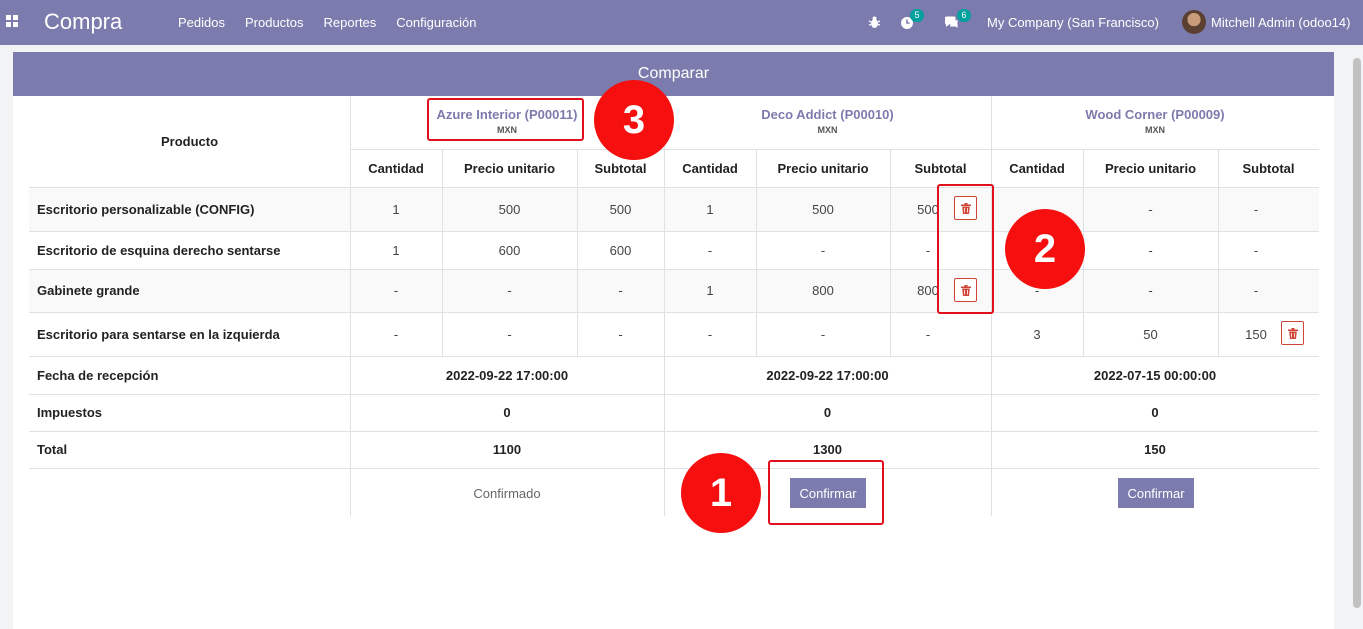 The image size is (1363, 629). What do you see at coordinates (159, 250) in the screenshot?
I see `product-name: Escritorio de esquina derecho sentarse` at bounding box center [159, 250].